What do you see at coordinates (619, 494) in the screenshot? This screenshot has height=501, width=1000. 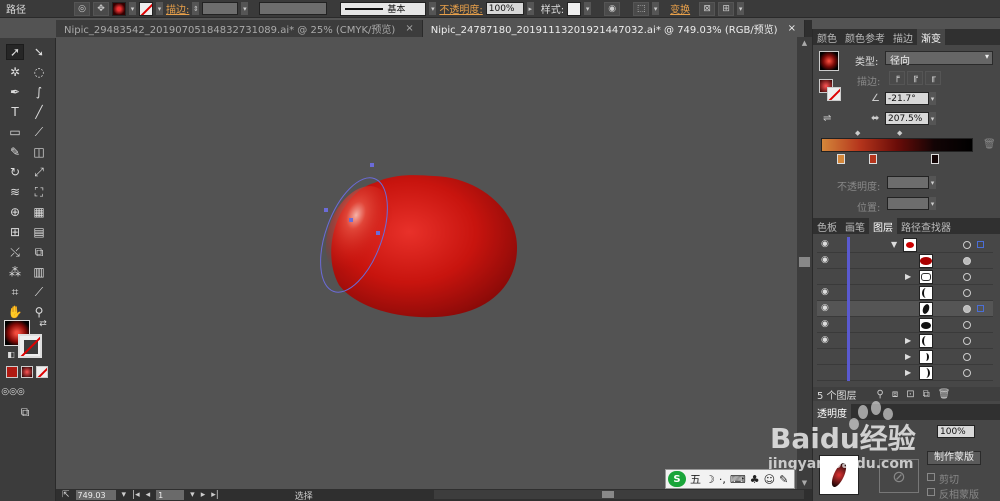 I see `horizontal-scrollbar` at bounding box center [619, 494].